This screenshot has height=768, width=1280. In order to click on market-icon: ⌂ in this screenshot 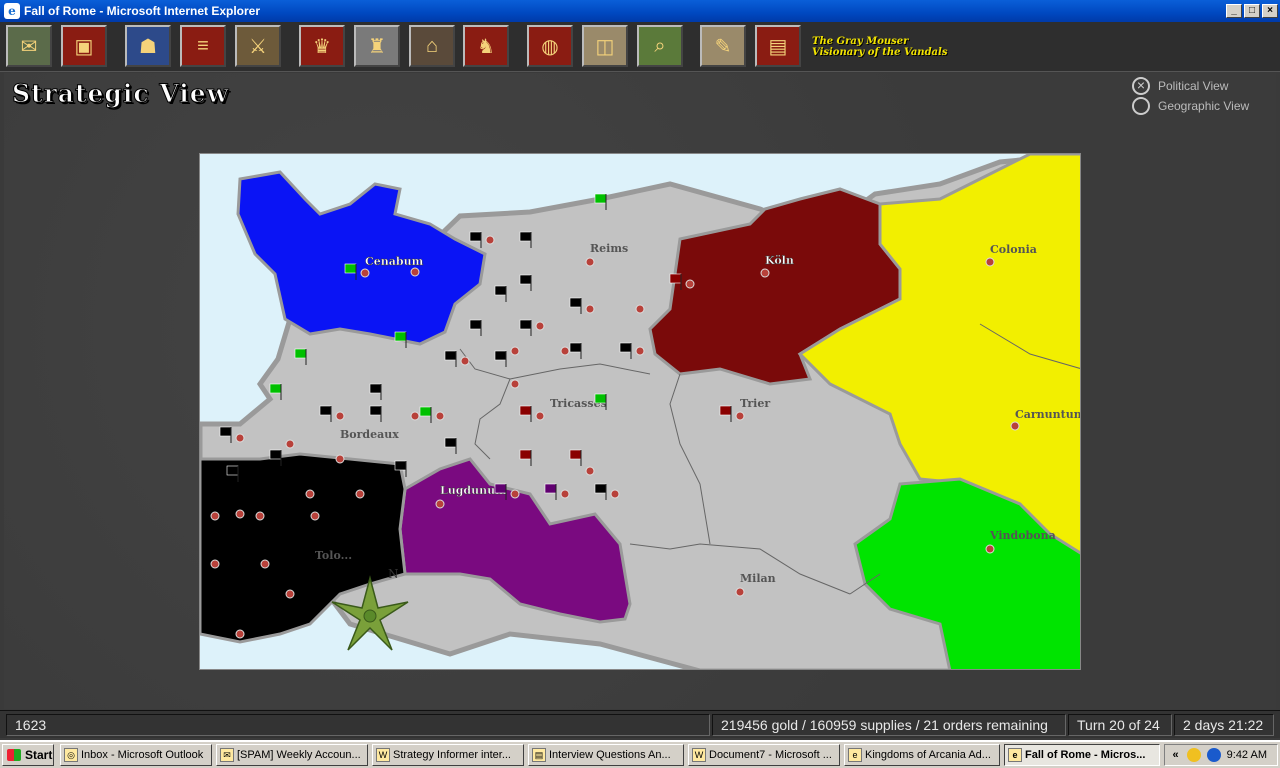, I will do `click(432, 46)`.